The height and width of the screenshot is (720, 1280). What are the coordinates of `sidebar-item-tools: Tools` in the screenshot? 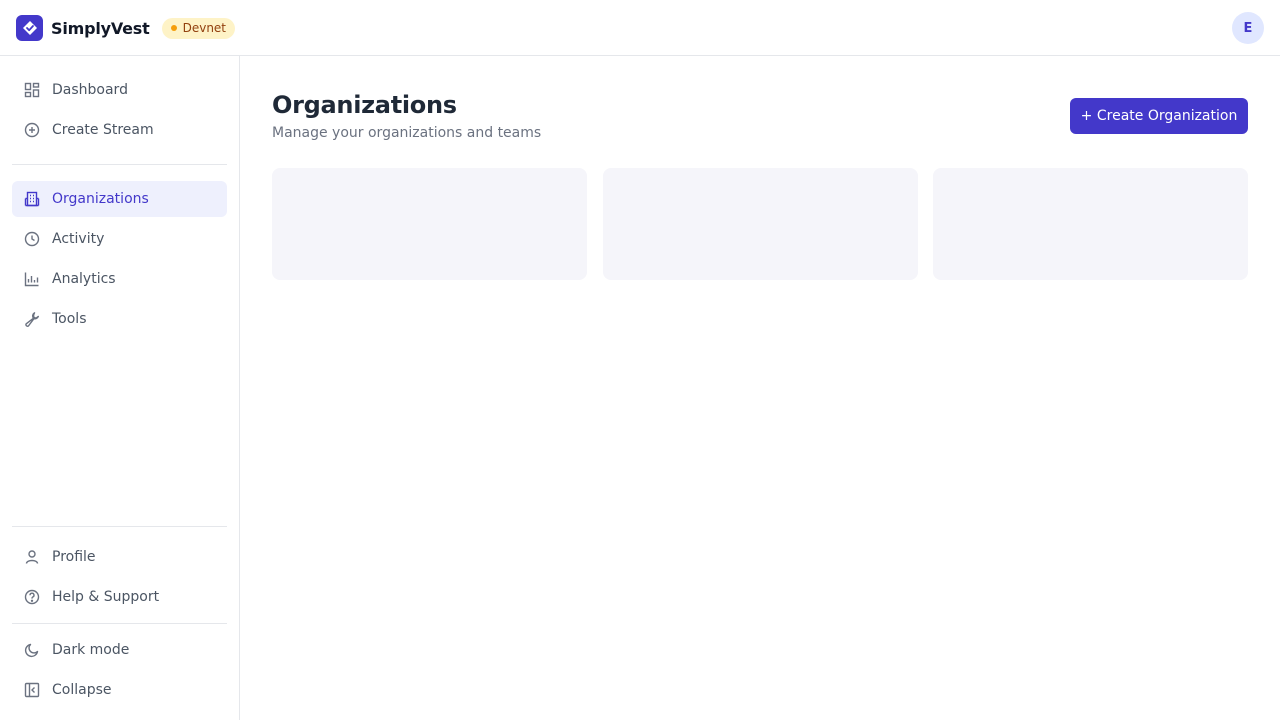 It's located at (119, 319).